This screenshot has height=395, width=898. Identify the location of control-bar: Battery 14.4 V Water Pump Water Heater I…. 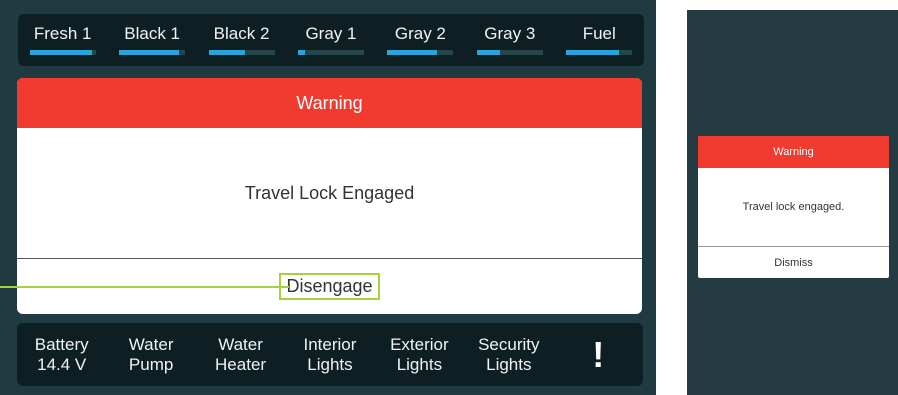
(330, 354).